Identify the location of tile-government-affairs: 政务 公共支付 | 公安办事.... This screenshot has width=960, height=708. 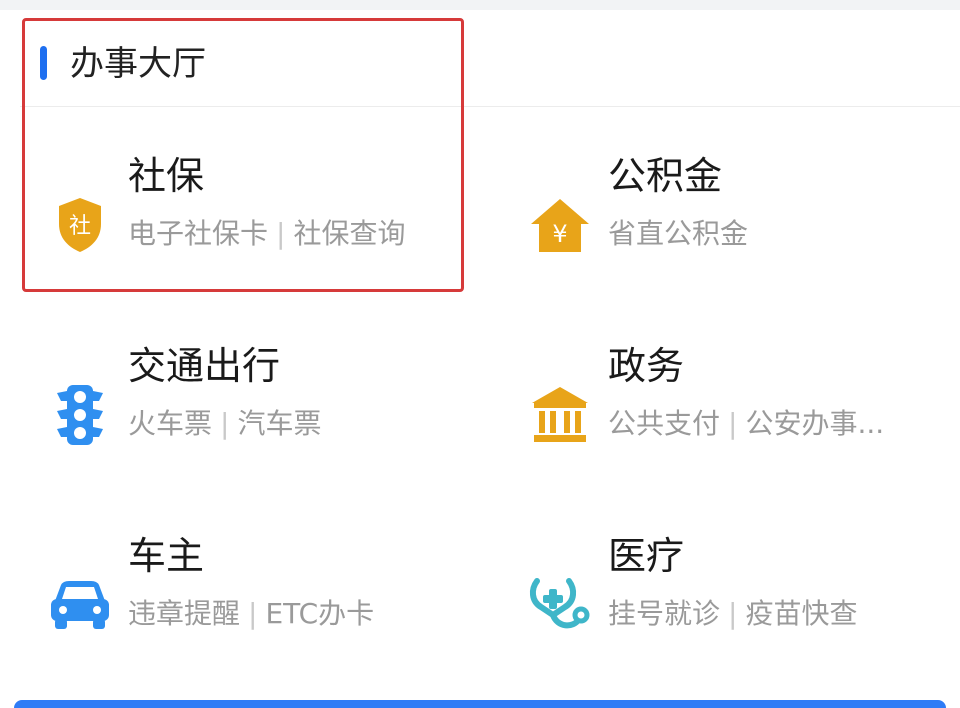
(740, 415).